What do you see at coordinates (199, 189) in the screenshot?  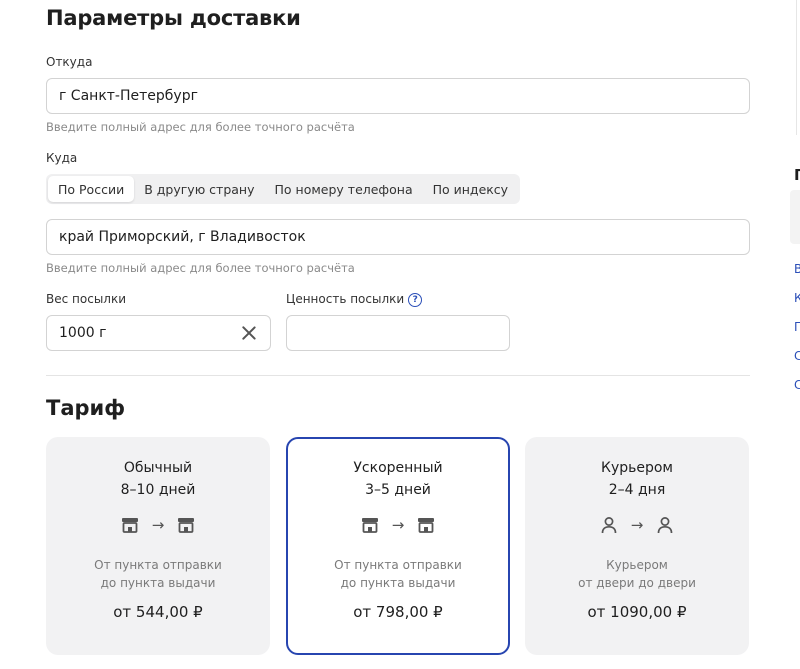 I see `tab-other-country: В другую страну` at bounding box center [199, 189].